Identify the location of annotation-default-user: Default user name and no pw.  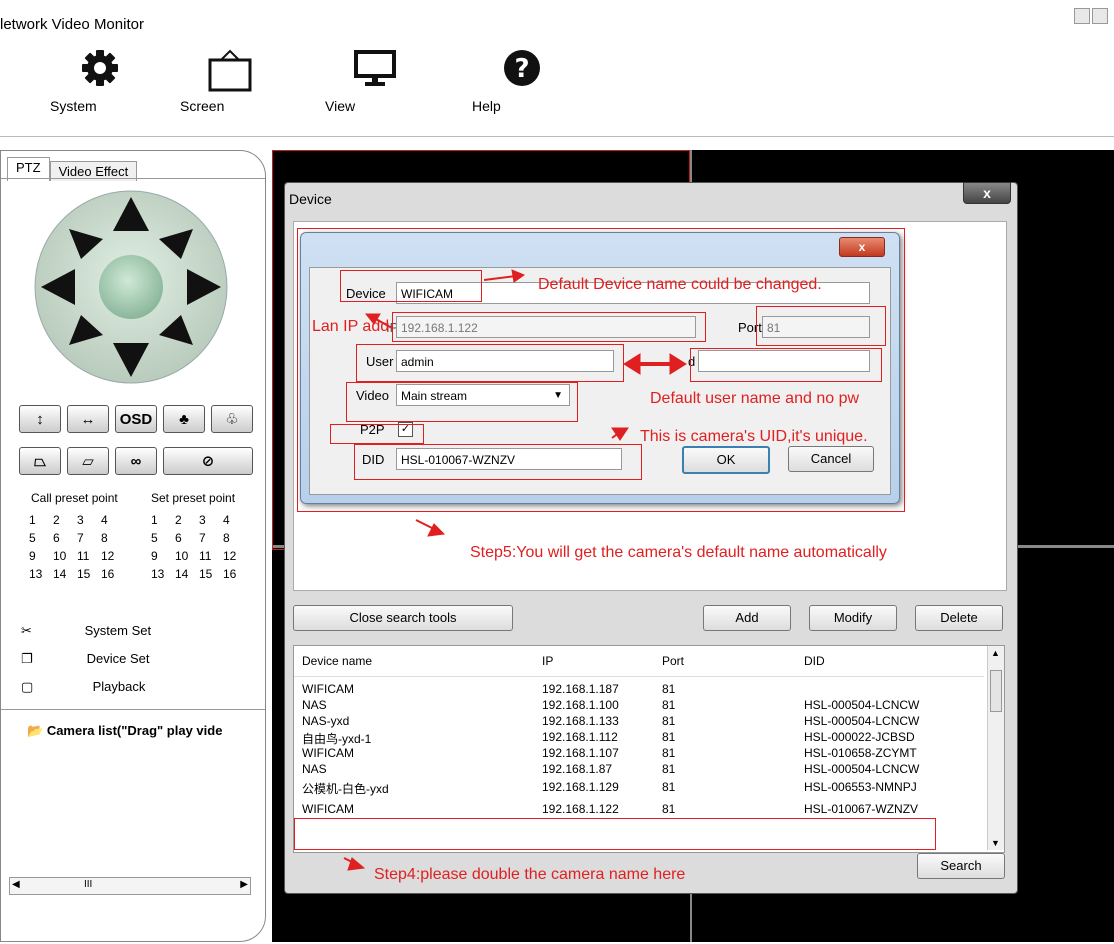
(755, 398).